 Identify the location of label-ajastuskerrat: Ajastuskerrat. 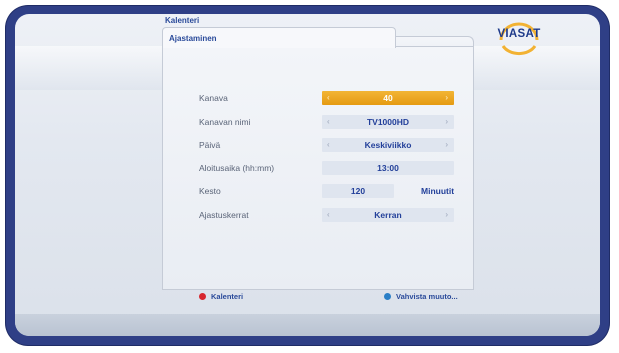
(224, 215).